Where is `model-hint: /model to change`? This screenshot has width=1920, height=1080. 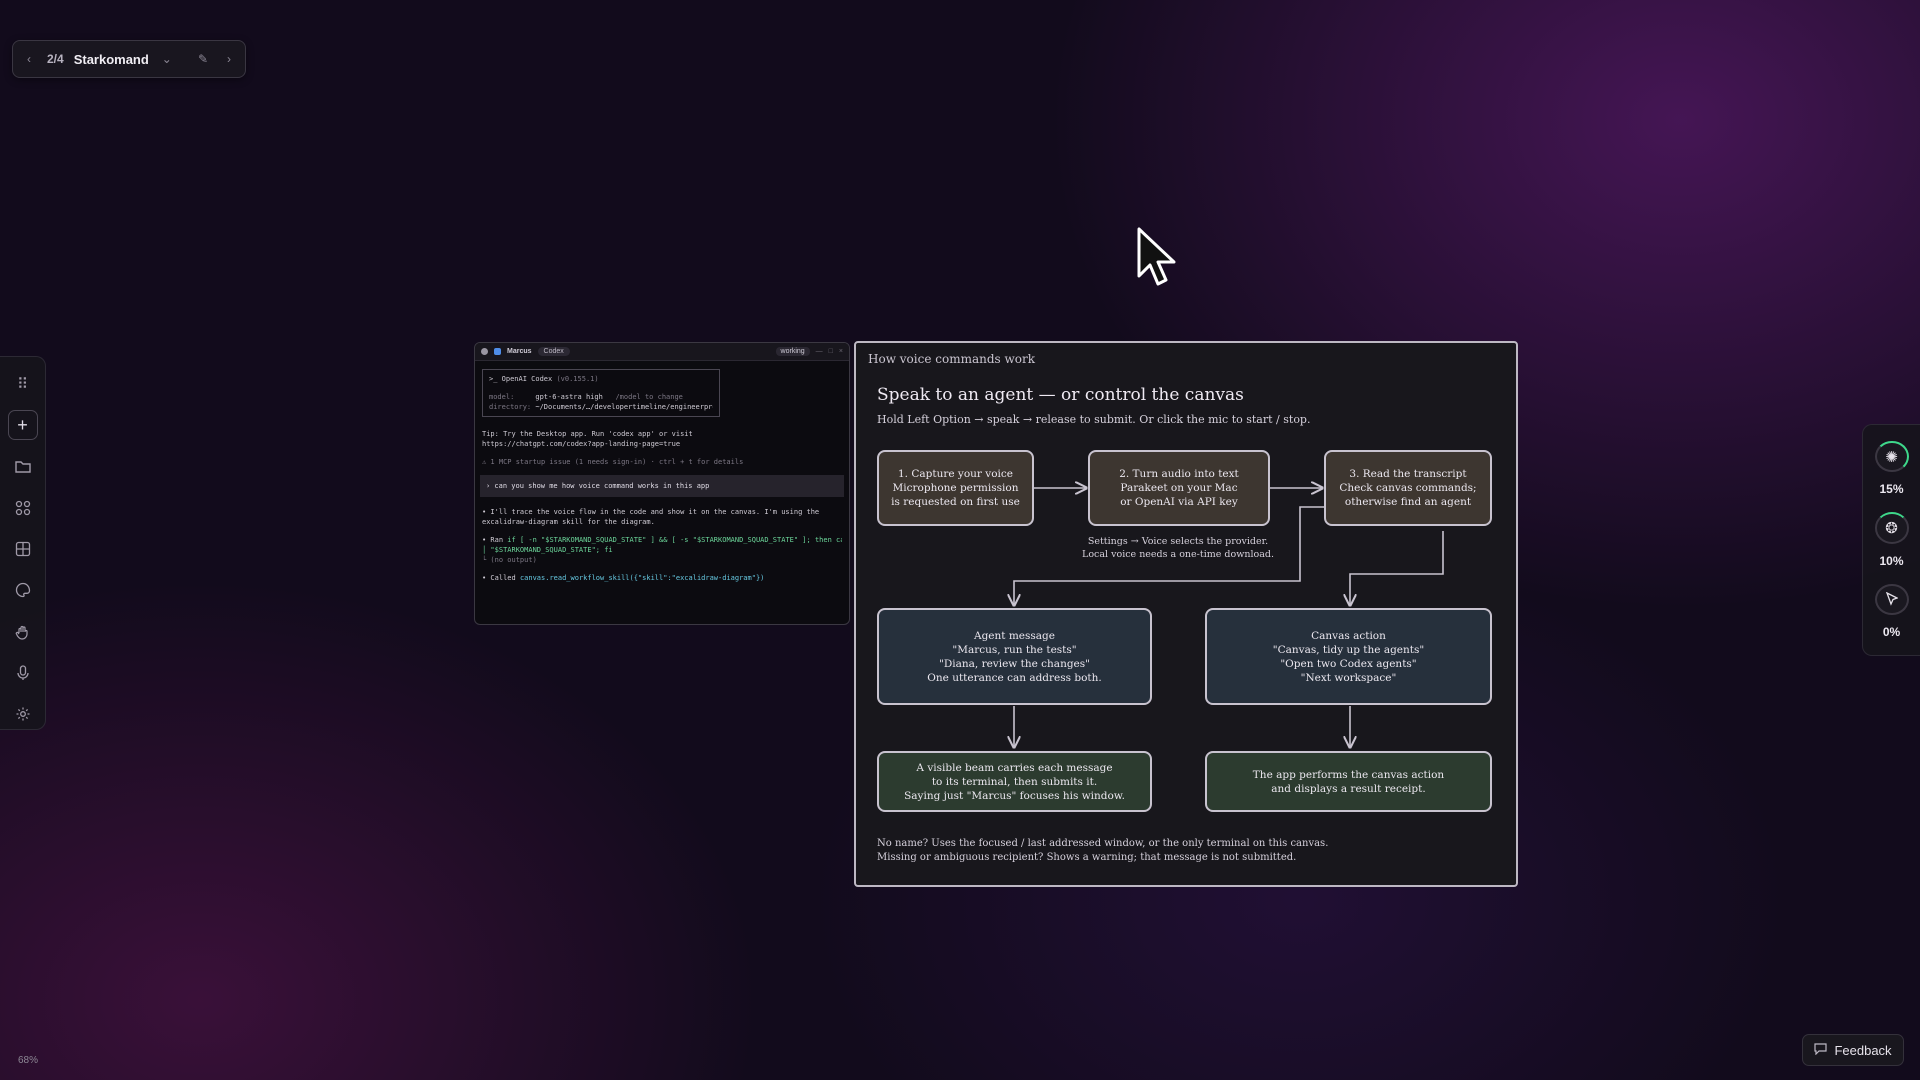
model-hint: /model to change is located at coordinates (649, 397).